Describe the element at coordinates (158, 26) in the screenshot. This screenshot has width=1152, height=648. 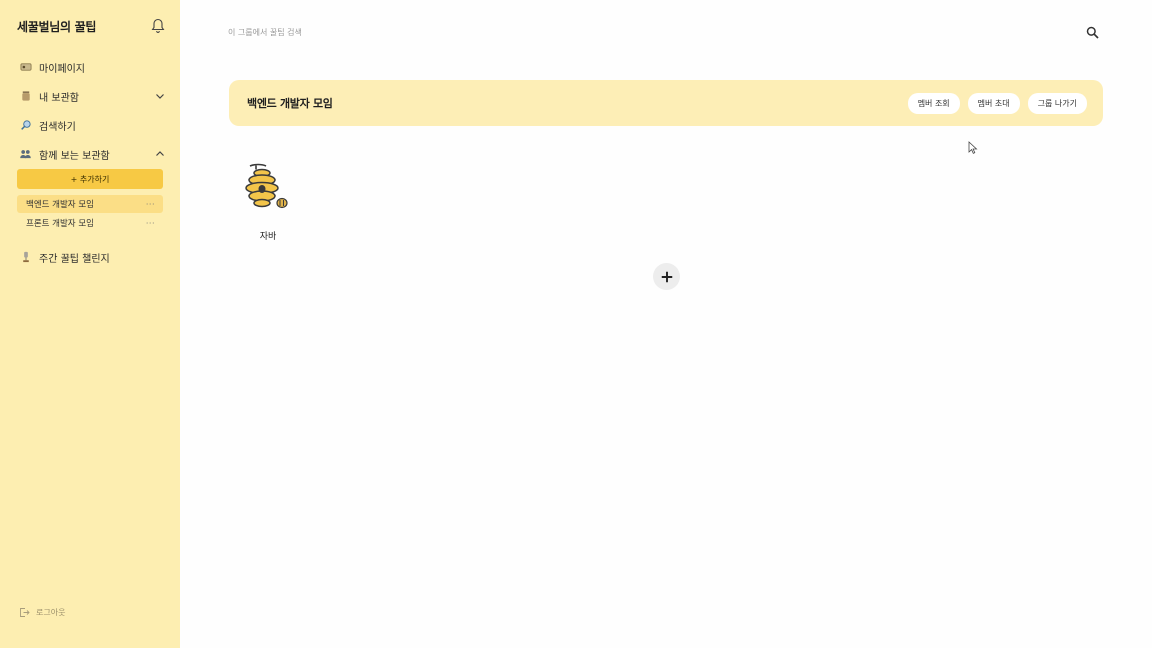
I see `bell-icon` at that location.